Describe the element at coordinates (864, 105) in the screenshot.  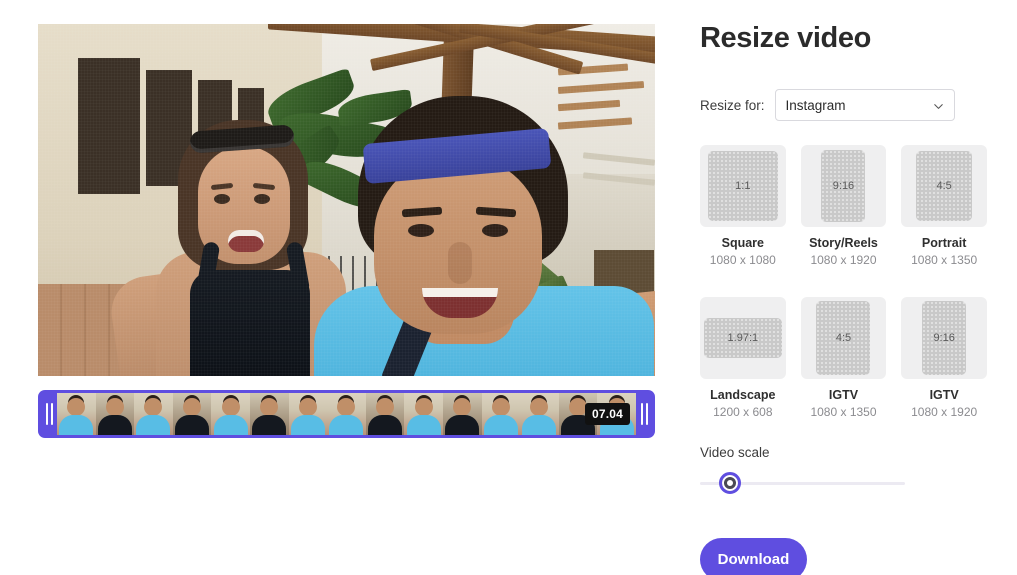
I see `platform-select: Instagram` at that location.